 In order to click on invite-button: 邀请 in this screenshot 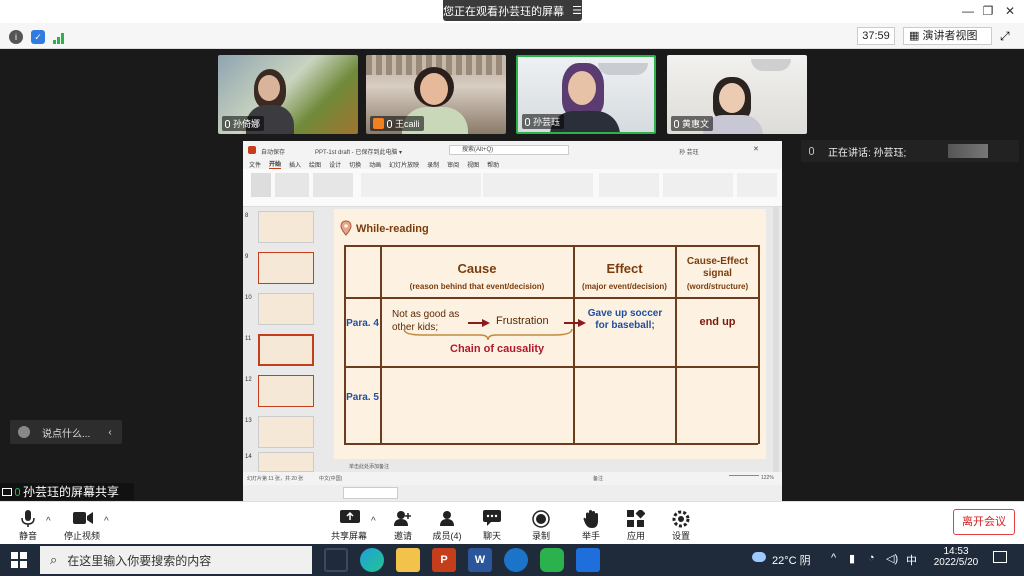, I will do `click(403, 526)`.